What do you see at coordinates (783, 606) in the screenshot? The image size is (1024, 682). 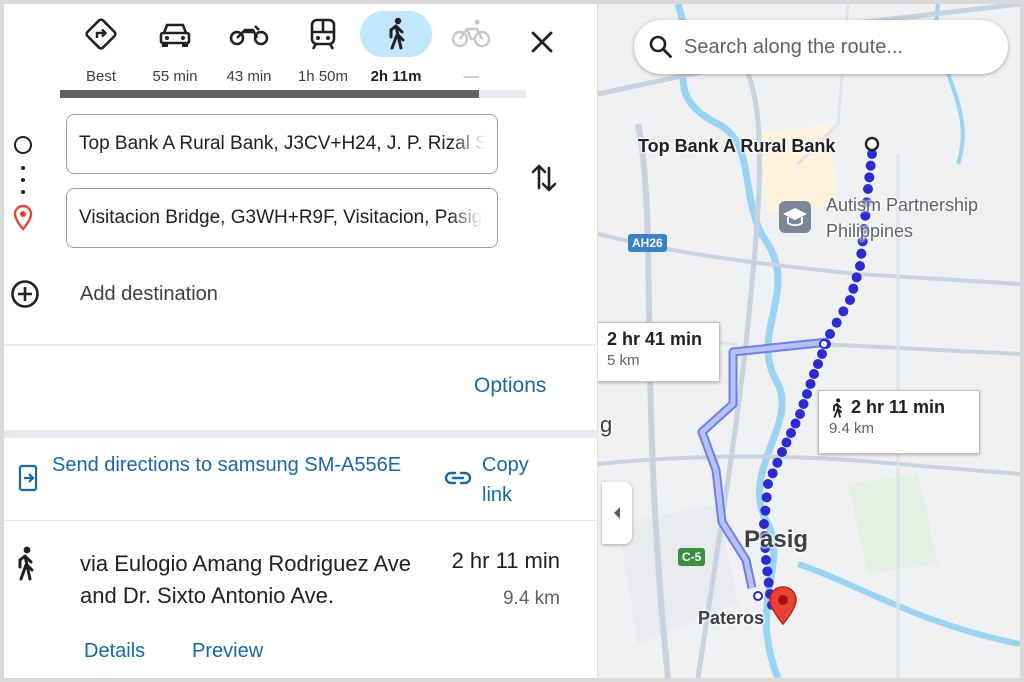 I see `destination-map-pin-icon` at bounding box center [783, 606].